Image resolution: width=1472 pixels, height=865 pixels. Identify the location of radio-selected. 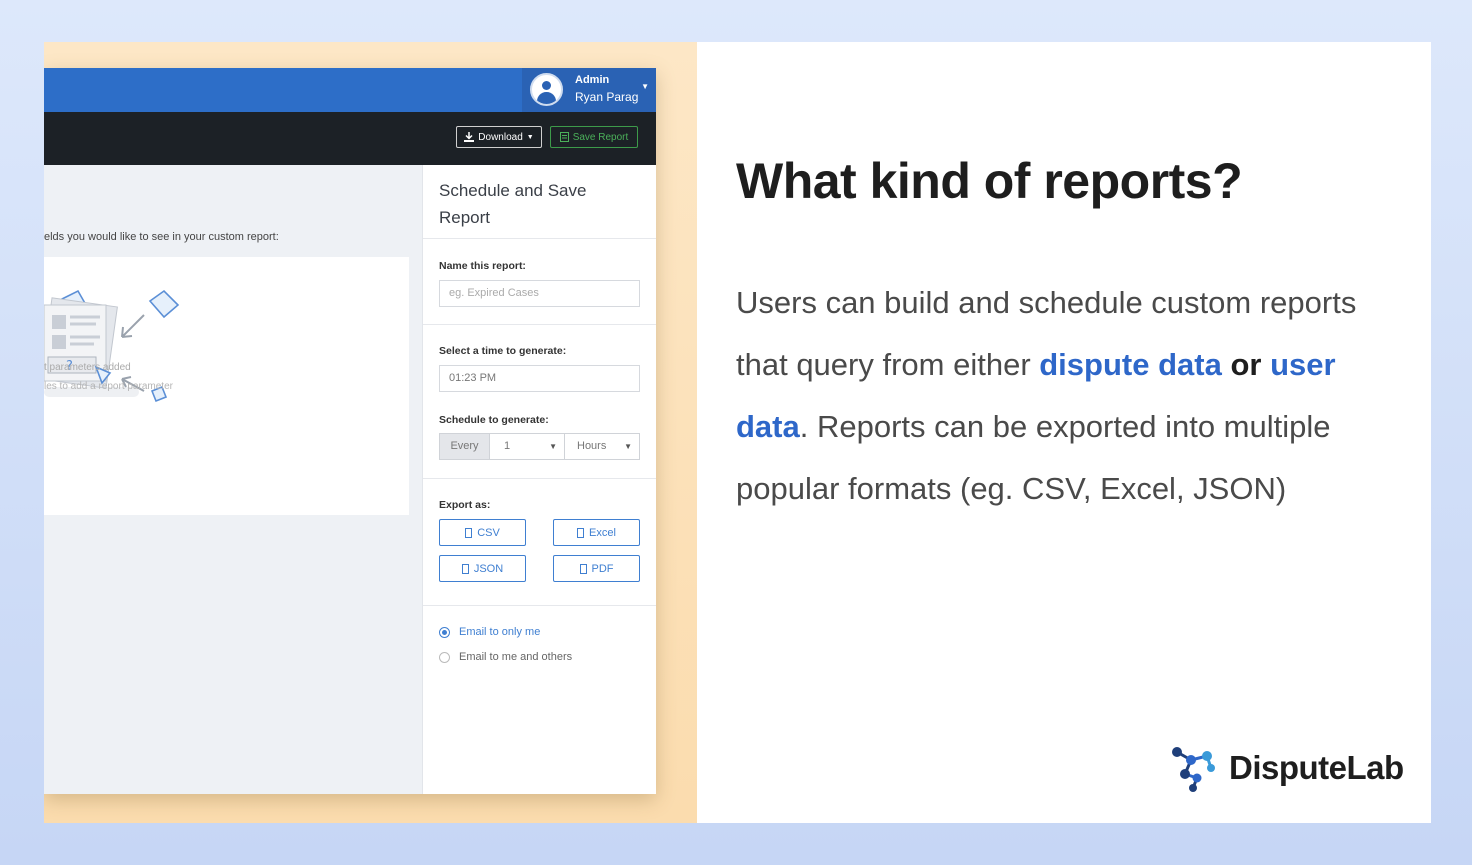
(444, 632).